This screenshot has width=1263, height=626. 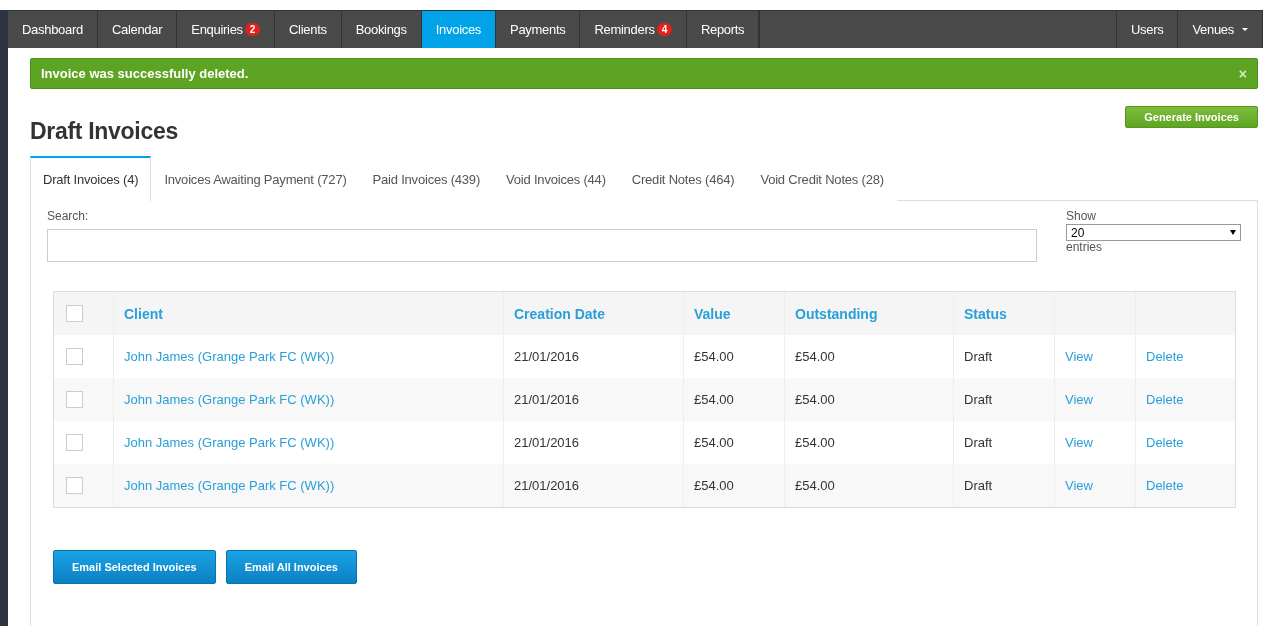 What do you see at coordinates (459, 29) in the screenshot?
I see `nav-item: Invoices` at bounding box center [459, 29].